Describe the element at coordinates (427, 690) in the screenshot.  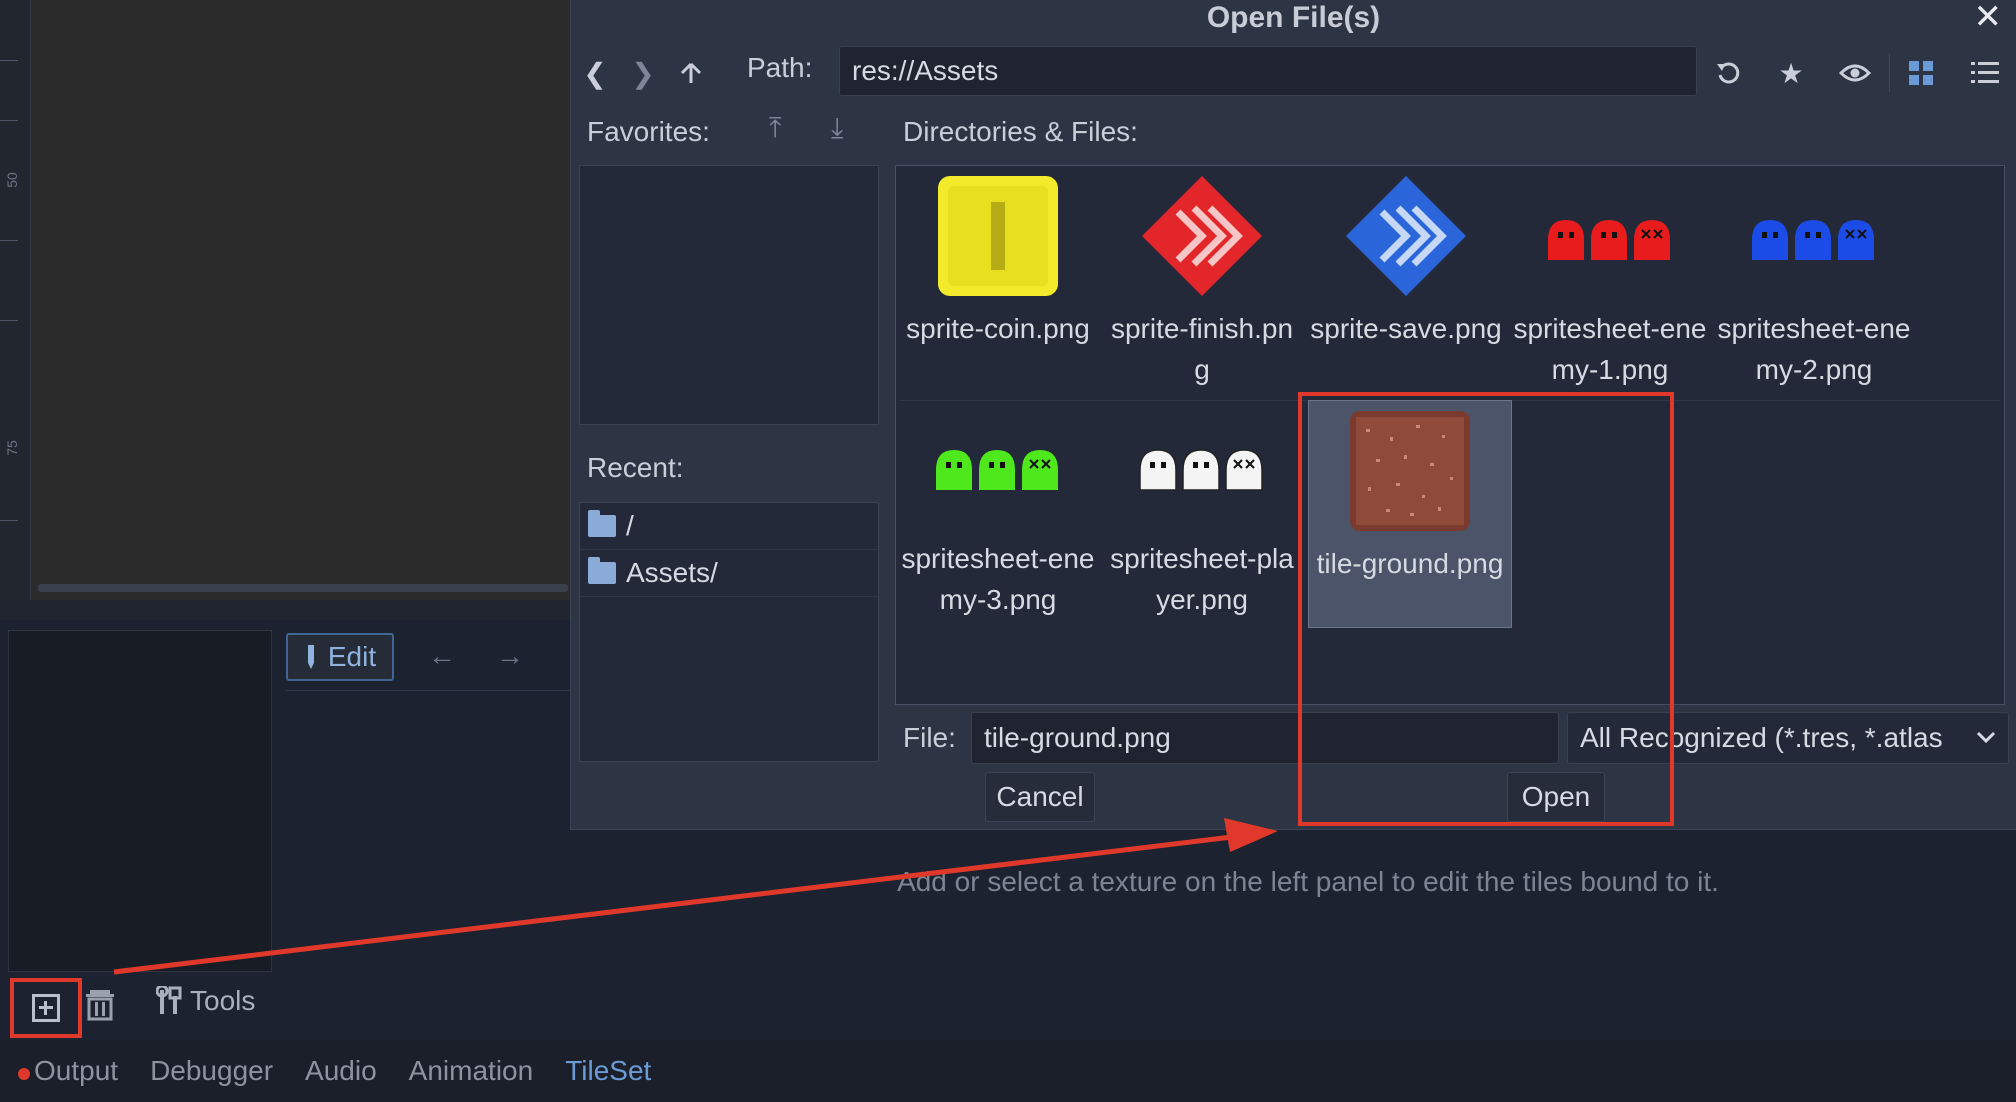
I see `divider` at that location.